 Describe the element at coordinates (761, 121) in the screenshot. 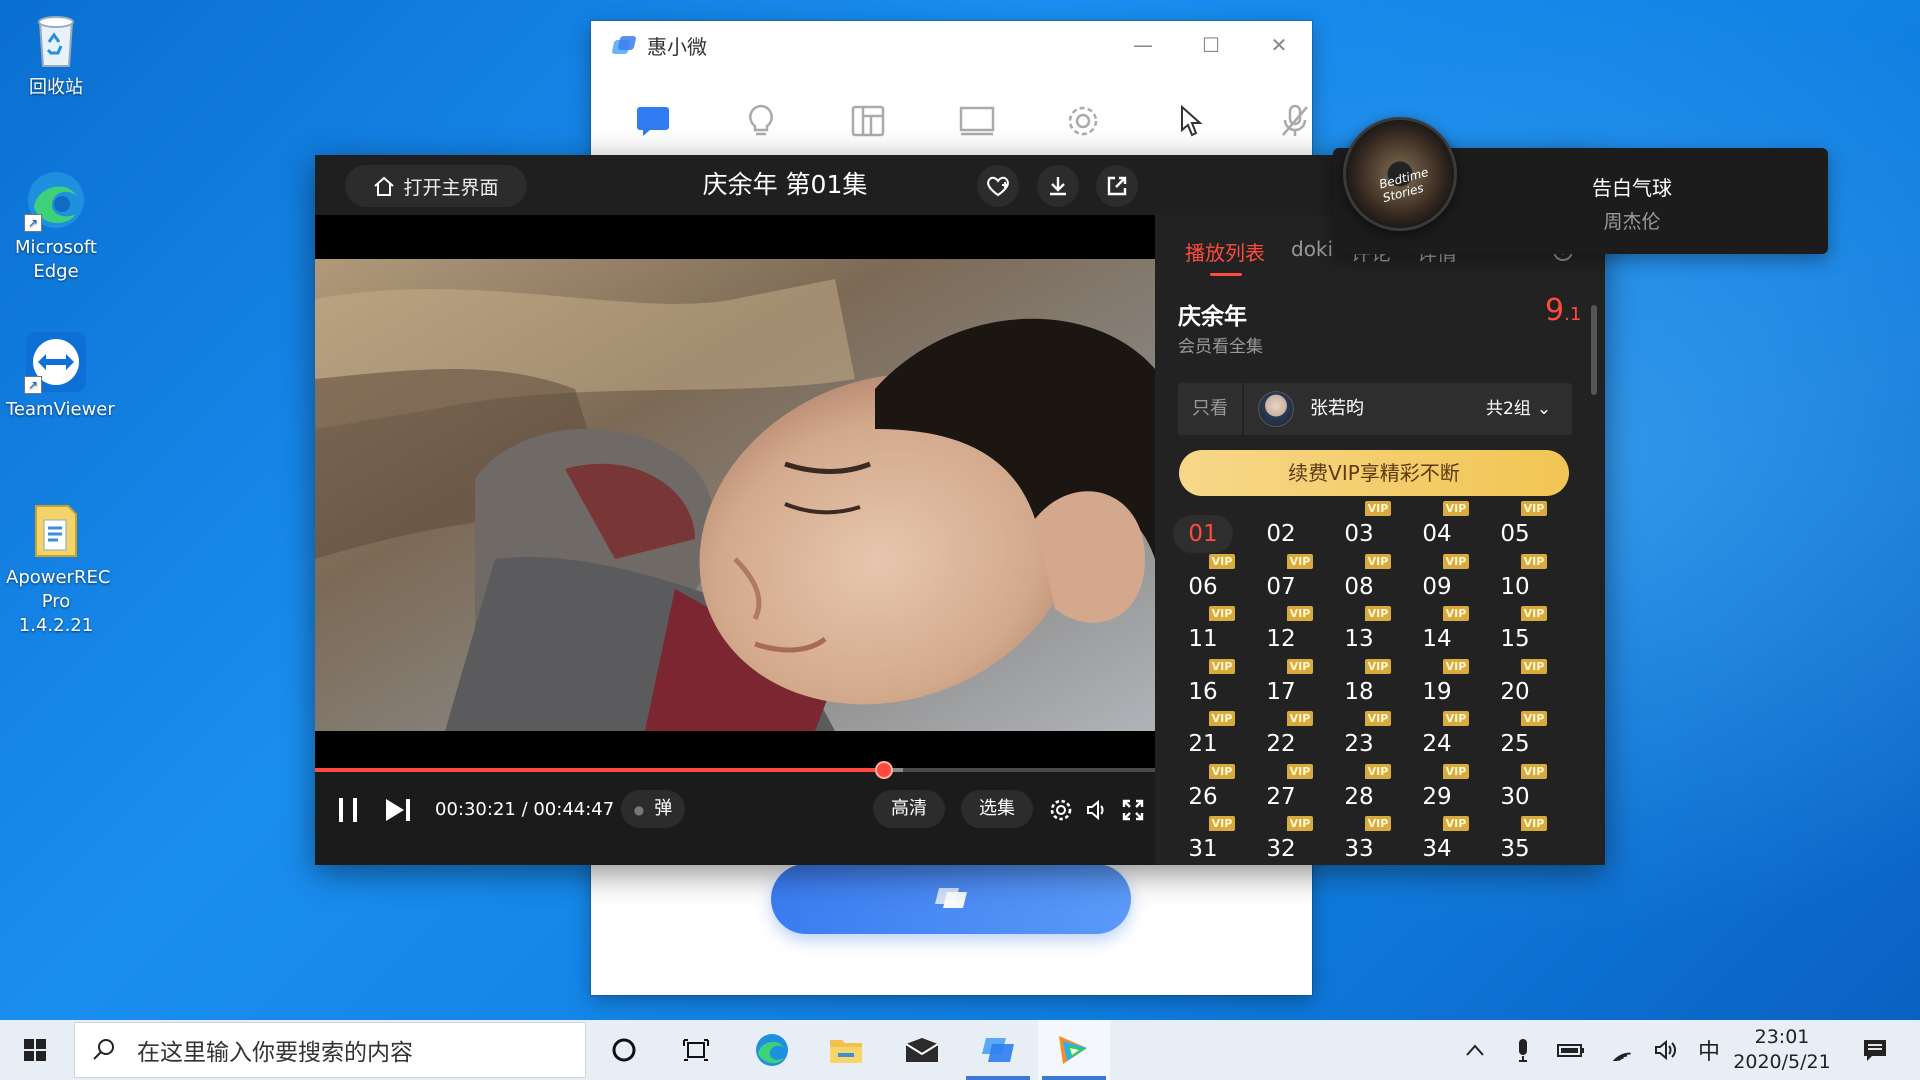

I see `lightbulb-icon` at that location.